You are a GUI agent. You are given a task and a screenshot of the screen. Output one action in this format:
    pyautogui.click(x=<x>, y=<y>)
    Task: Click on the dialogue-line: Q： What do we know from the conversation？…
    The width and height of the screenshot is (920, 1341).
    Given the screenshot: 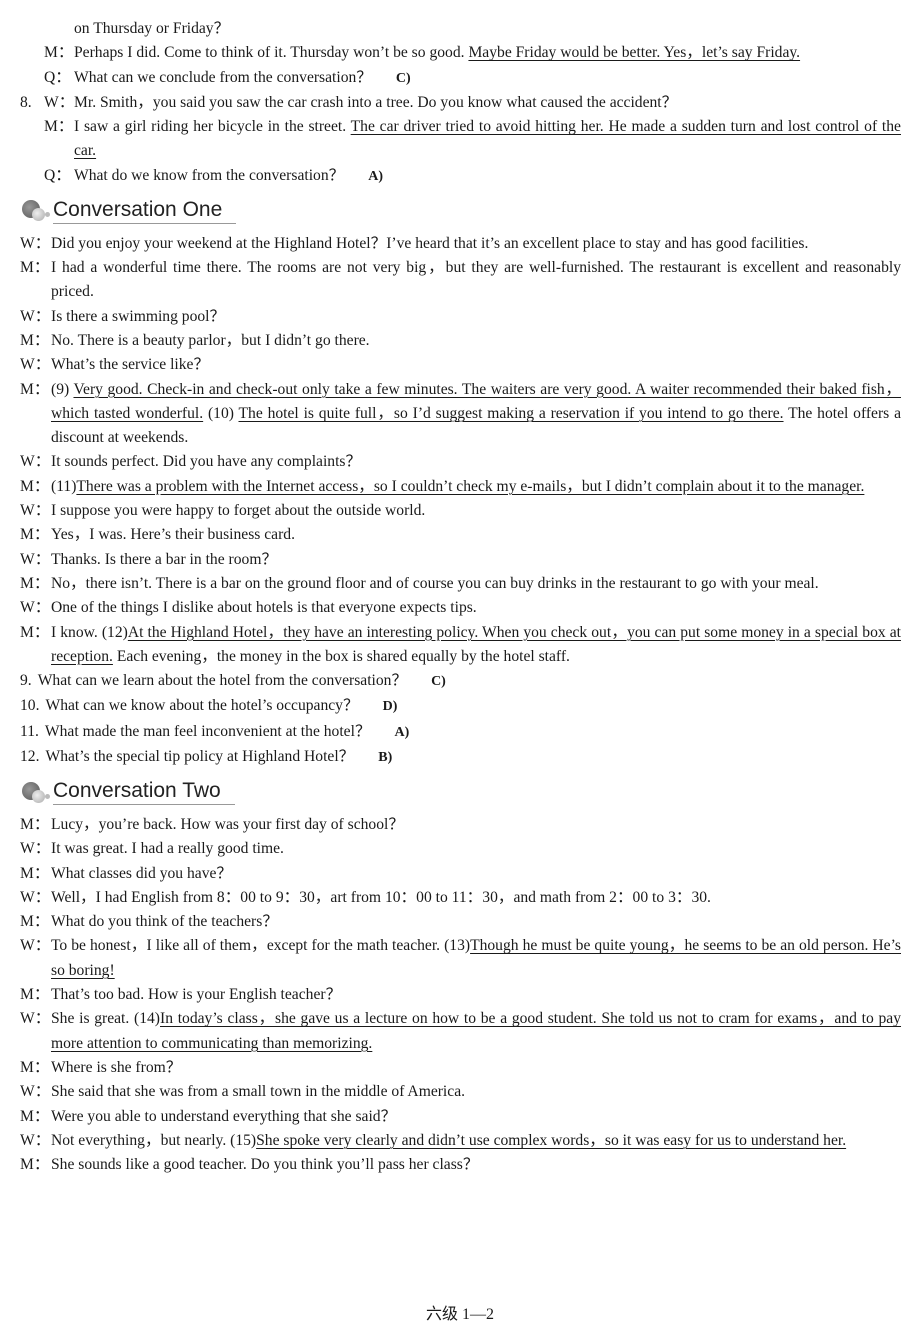 What is the action you would take?
    pyautogui.click(x=460, y=176)
    